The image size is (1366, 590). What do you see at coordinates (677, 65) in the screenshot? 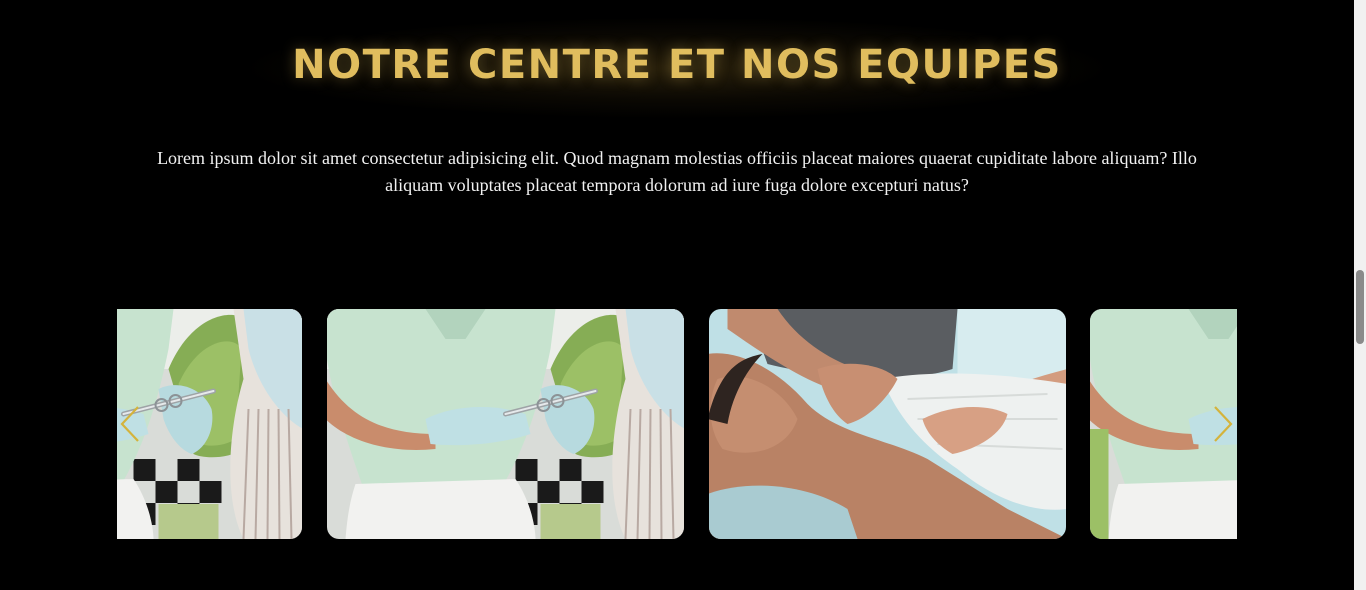
I see `section-title: NOTRE CENTRE ET NOS EQUIPES` at bounding box center [677, 65].